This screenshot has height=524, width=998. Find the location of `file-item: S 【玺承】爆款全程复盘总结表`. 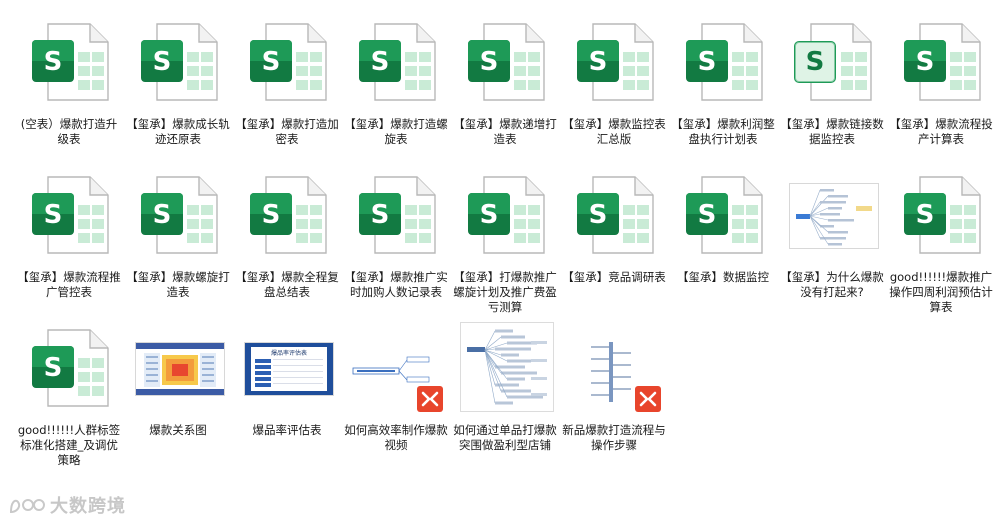

file-item: S 【玺承】爆款全程复盘总结表 is located at coordinates (287, 233).